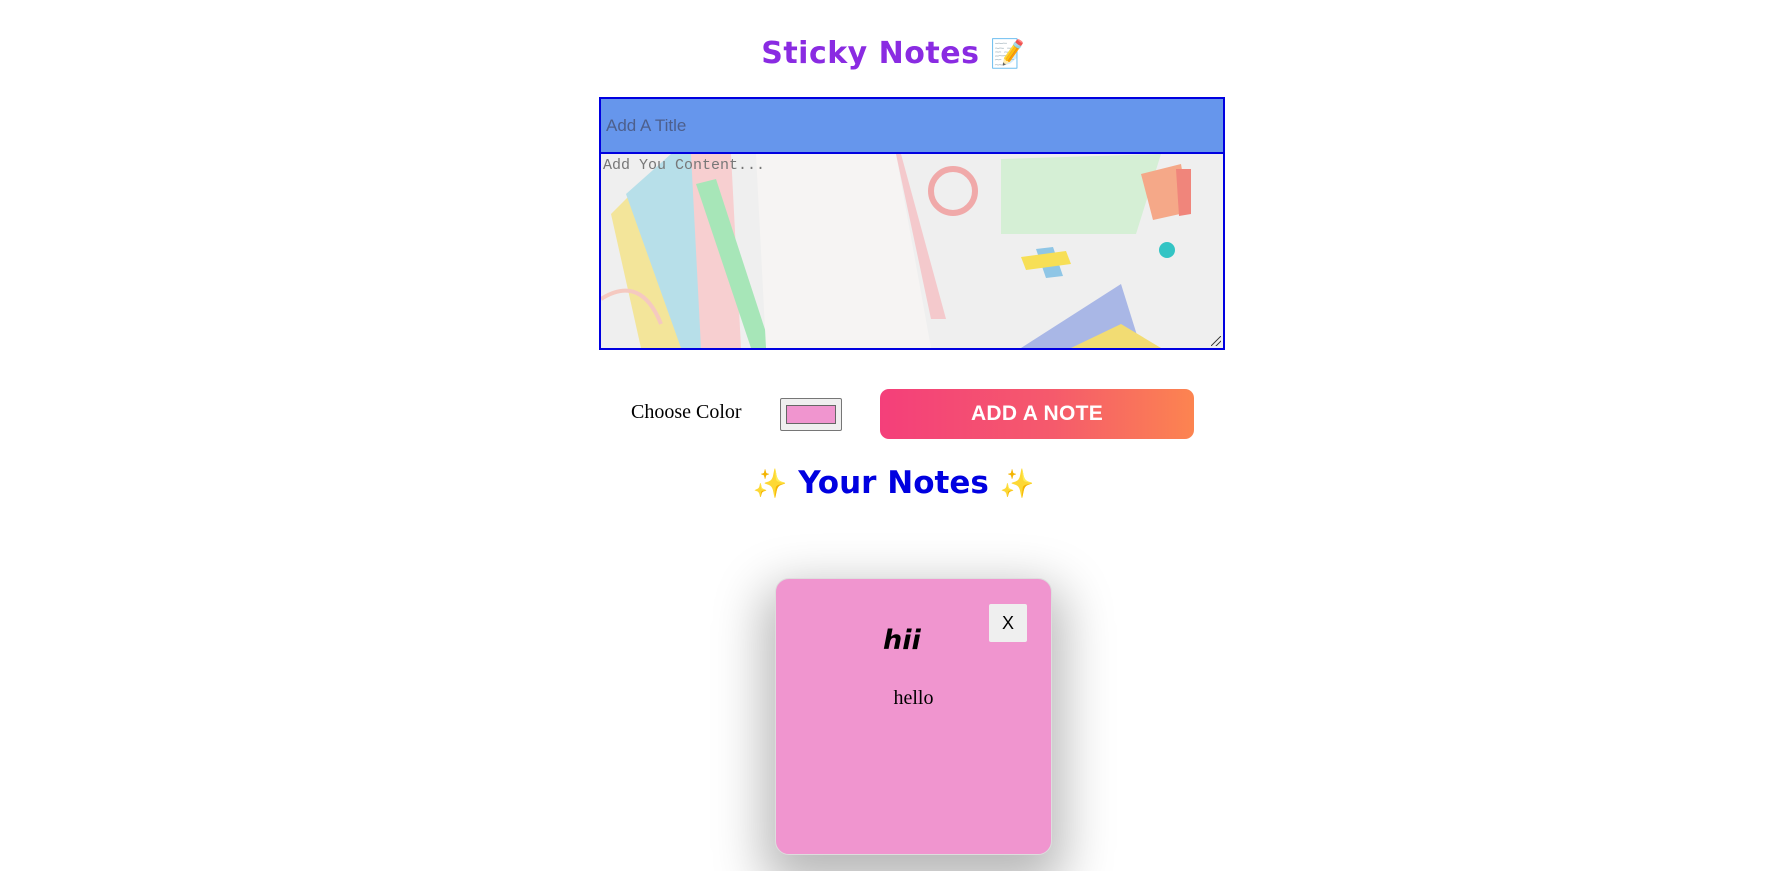 The width and height of the screenshot is (1787, 871). Describe the element at coordinates (912, 126) in the screenshot. I see `title-input` at that location.